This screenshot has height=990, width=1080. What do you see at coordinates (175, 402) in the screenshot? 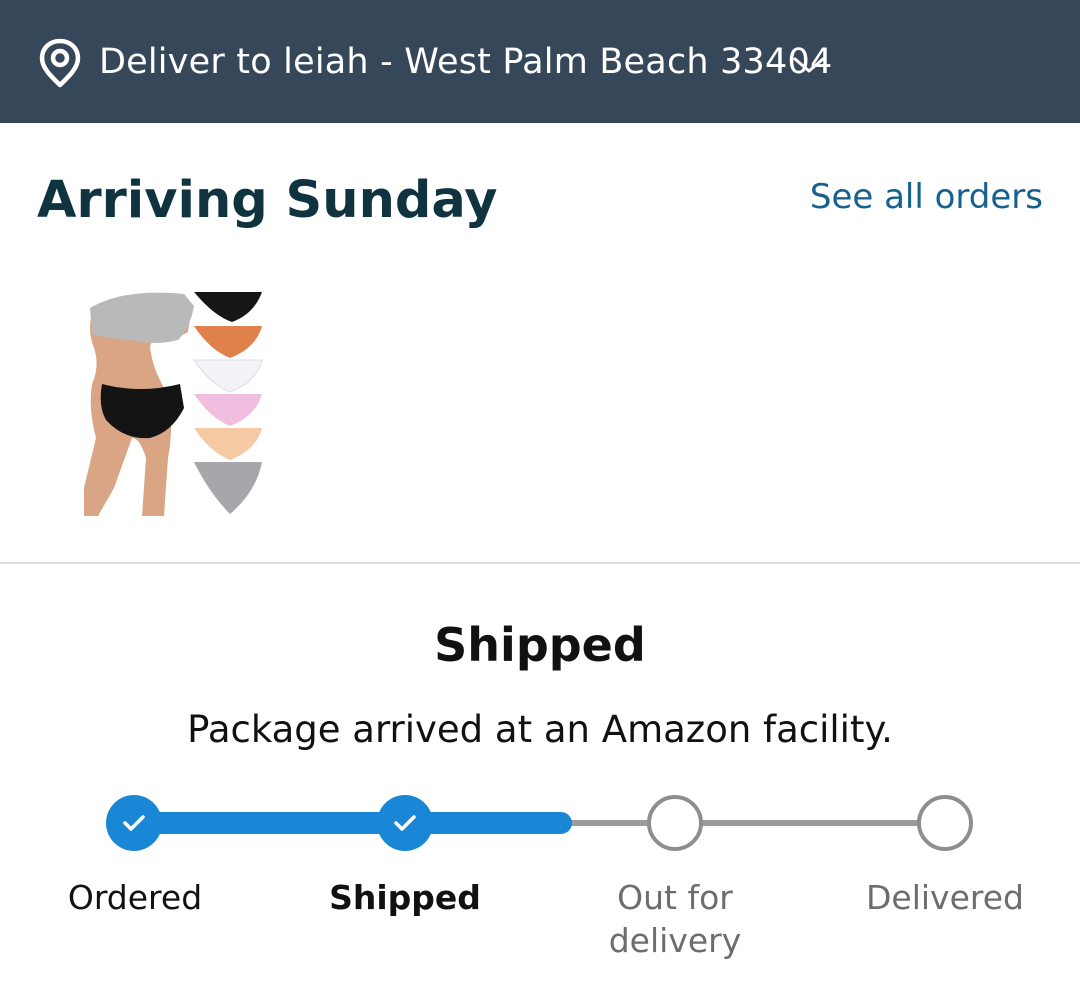
I see `product-image` at bounding box center [175, 402].